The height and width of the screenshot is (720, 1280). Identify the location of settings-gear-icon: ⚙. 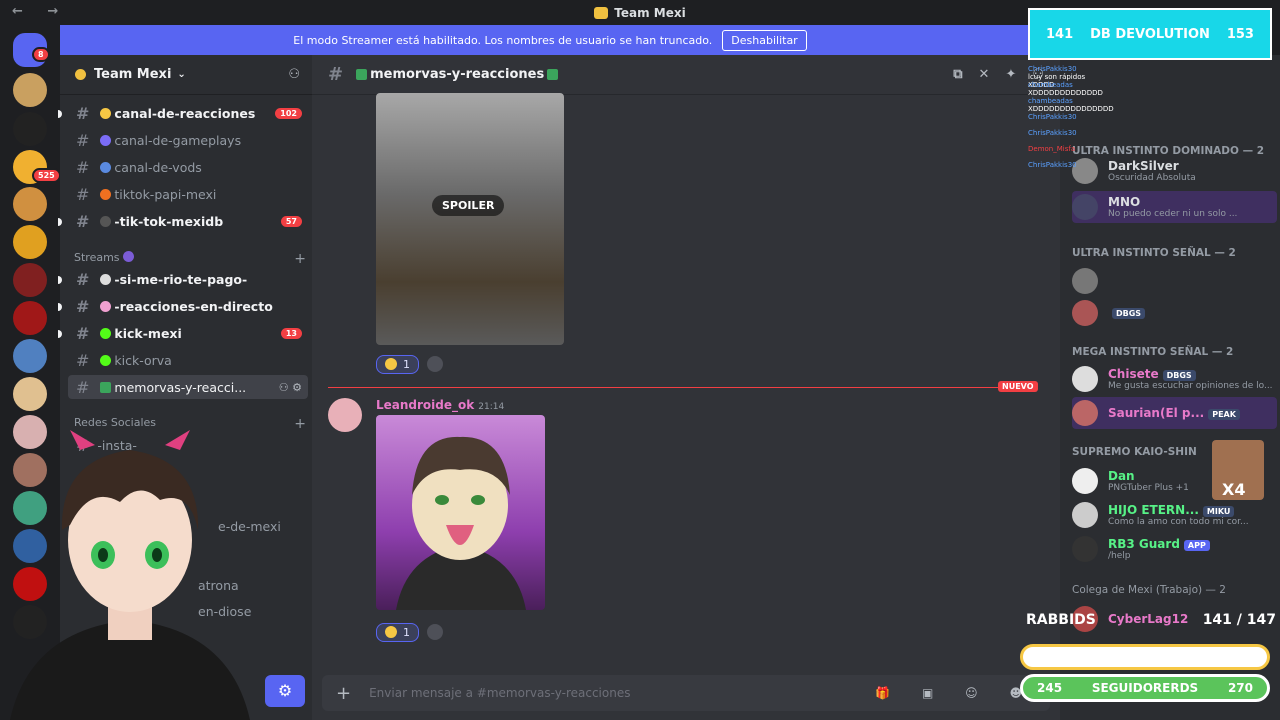
(285, 691).